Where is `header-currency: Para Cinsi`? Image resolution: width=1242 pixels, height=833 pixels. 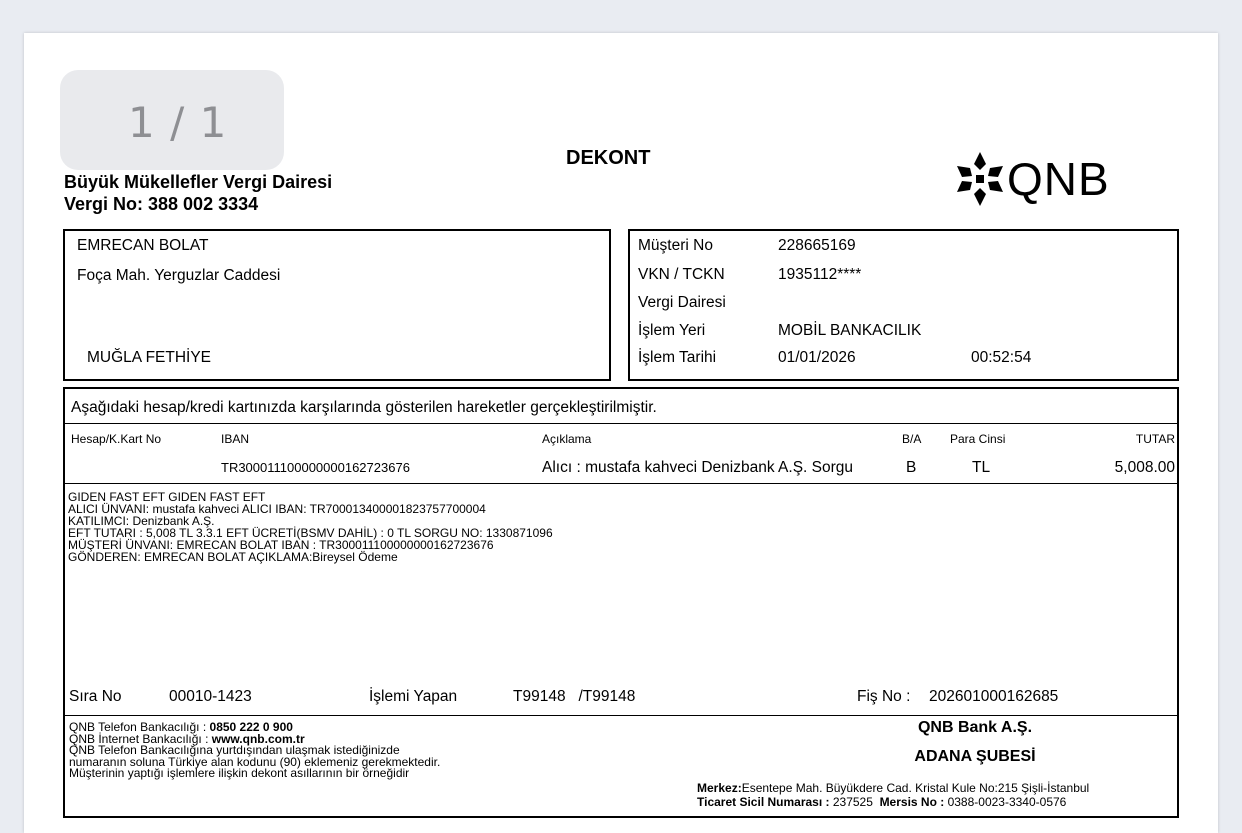 header-currency: Para Cinsi is located at coordinates (978, 439).